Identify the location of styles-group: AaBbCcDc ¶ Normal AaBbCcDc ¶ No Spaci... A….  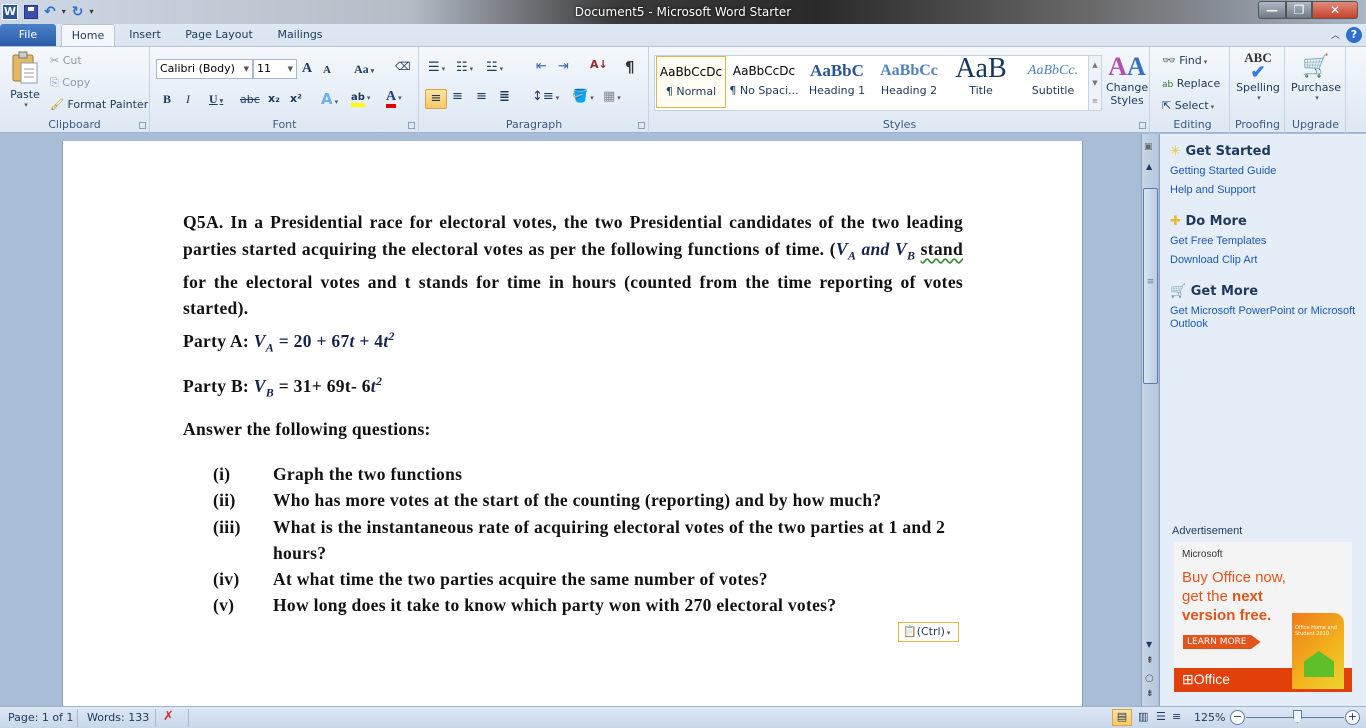
(900, 90).